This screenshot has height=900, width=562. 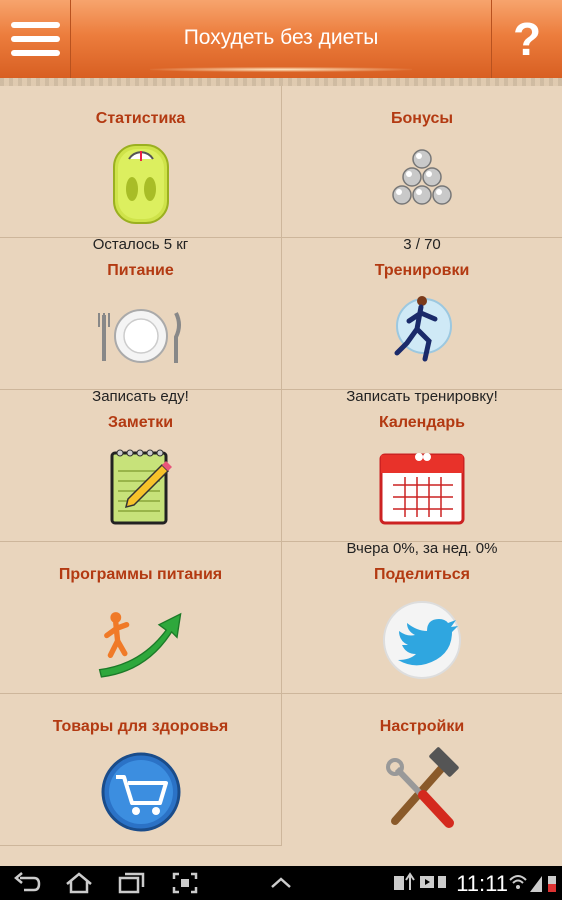 What do you see at coordinates (422, 270) in the screenshot?
I see `tile-title: Тренировки` at bounding box center [422, 270].